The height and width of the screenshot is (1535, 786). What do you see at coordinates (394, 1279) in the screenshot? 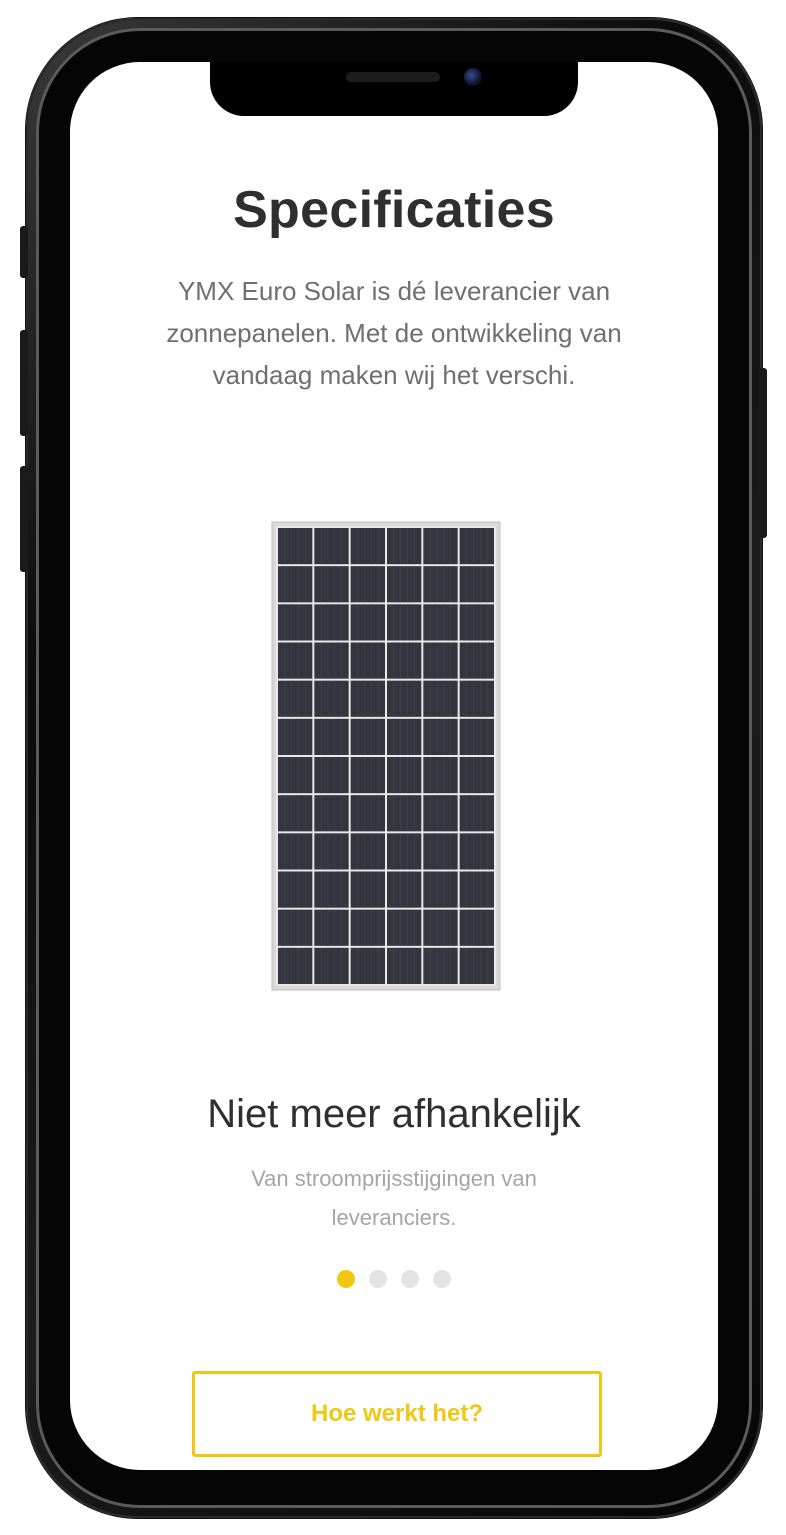
I see `carousel-dots` at bounding box center [394, 1279].